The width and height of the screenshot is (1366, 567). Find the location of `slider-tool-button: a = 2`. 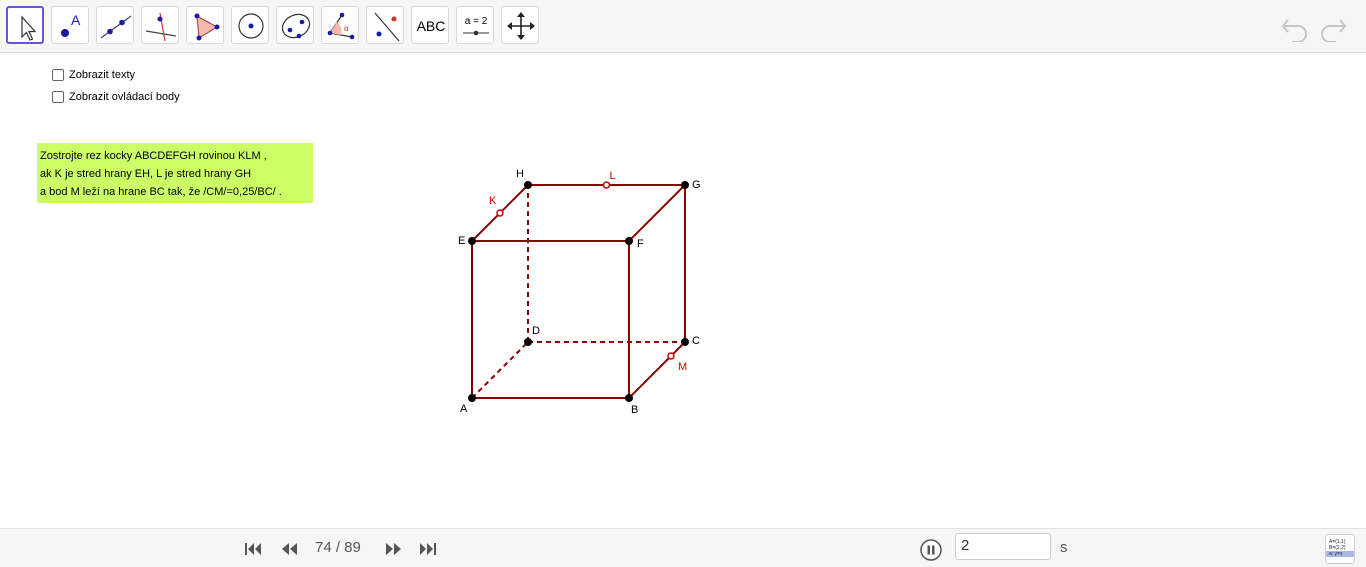

slider-tool-button: a = 2 is located at coordinates (475, 25).